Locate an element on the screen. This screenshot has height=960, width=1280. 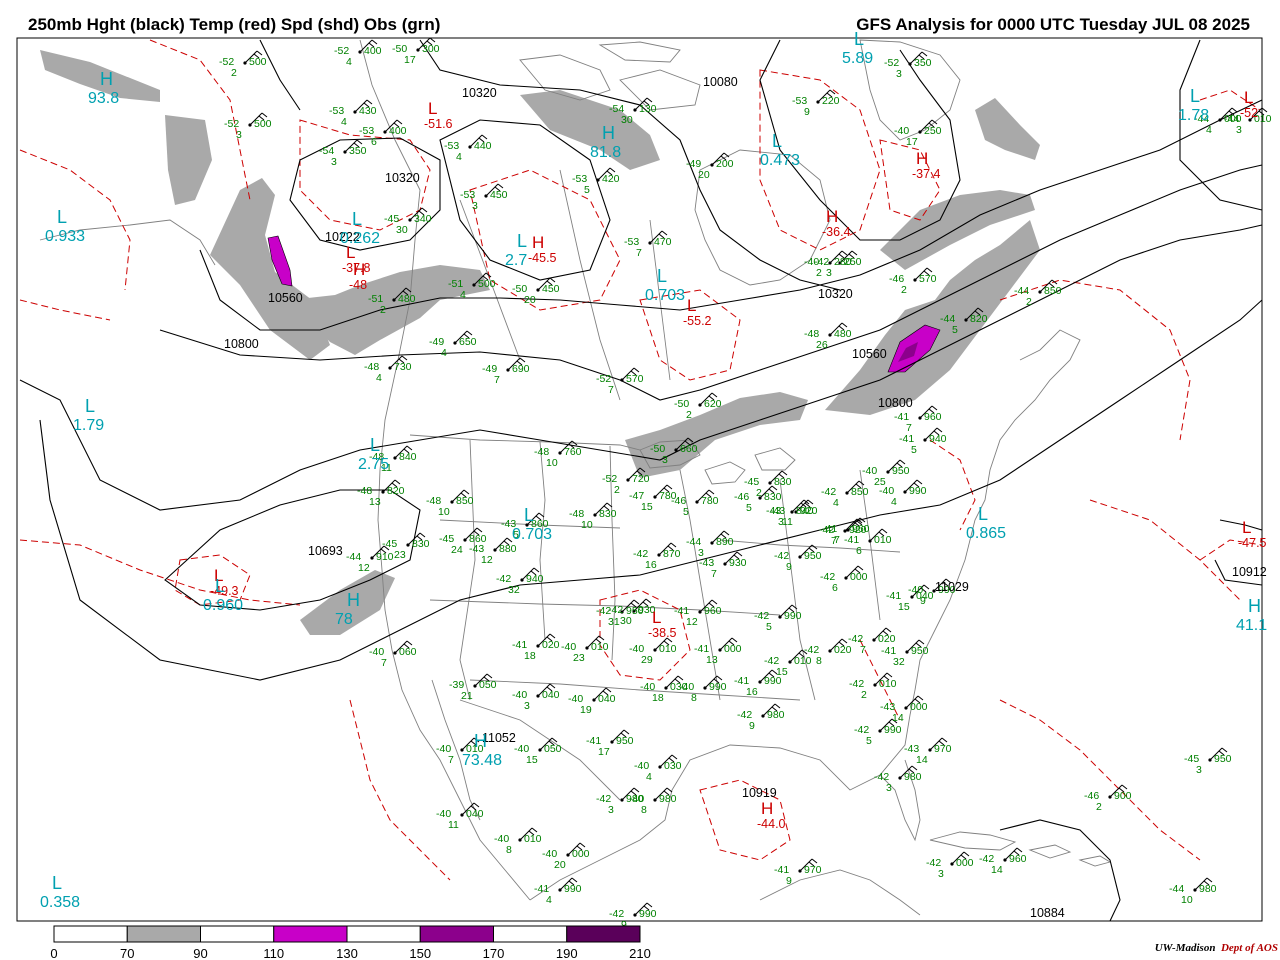
legend-tick-label: 70 is located at coordinates (127, 953).